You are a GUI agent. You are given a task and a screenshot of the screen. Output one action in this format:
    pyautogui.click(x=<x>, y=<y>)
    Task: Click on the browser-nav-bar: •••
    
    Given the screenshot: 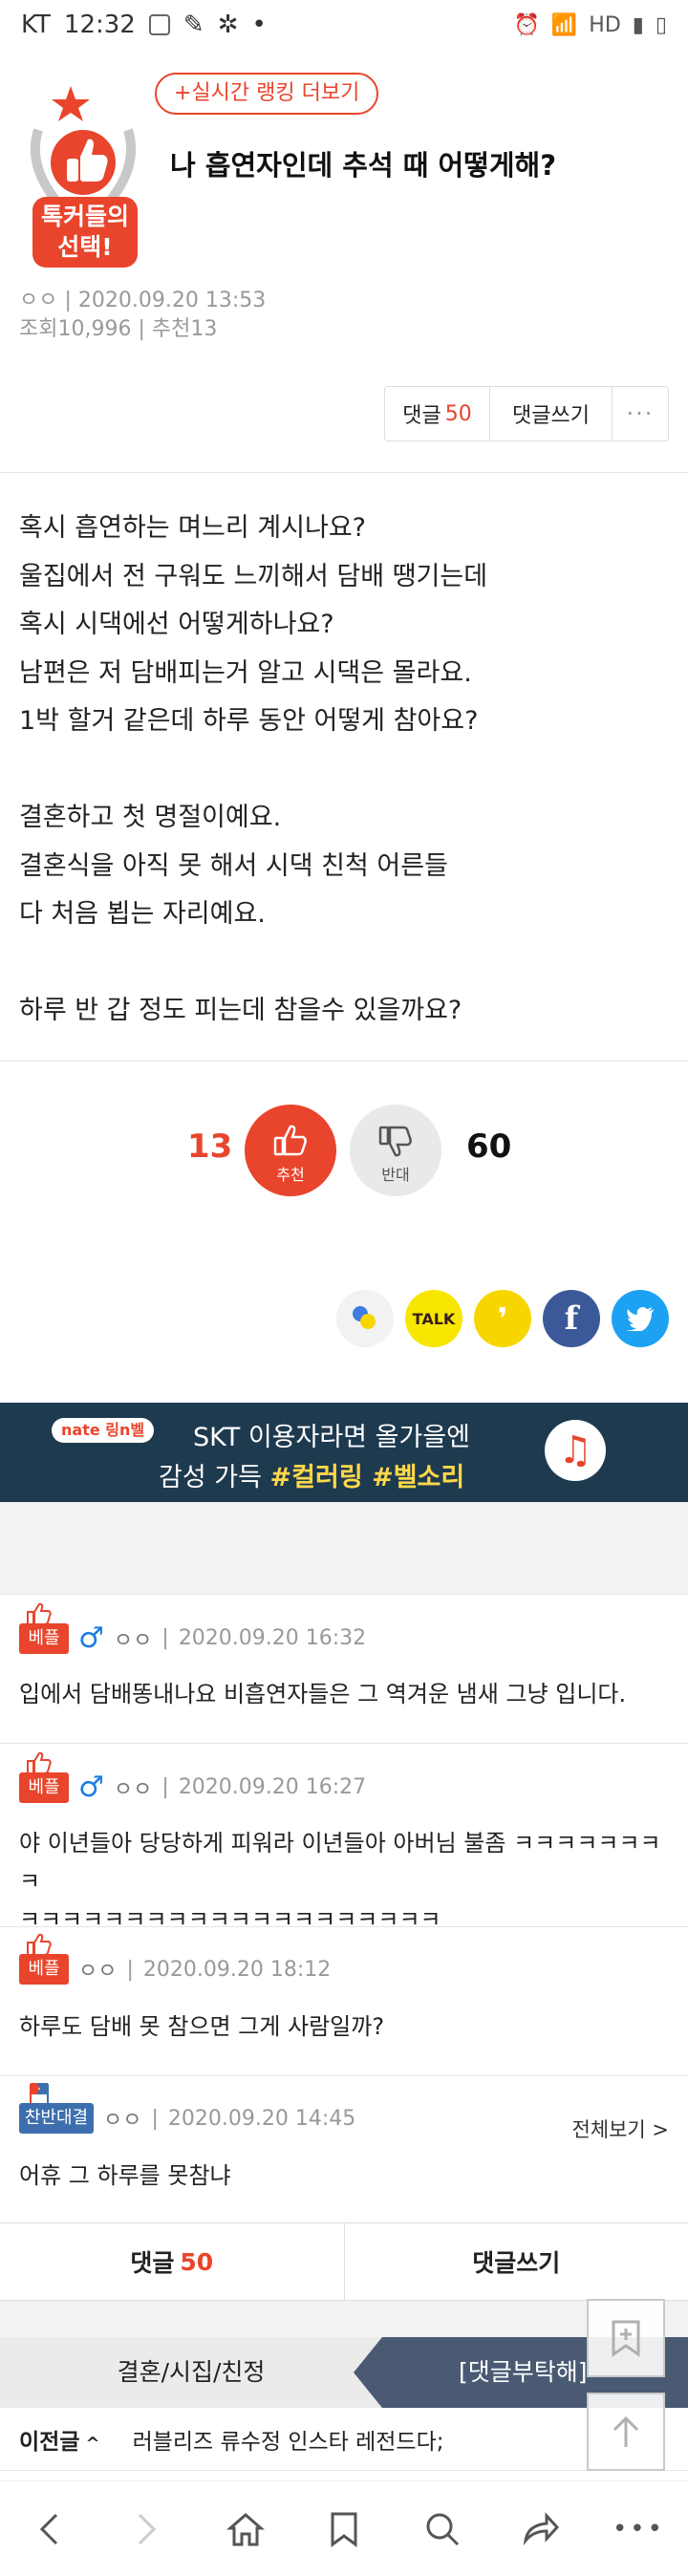 What is the action you would take?
    pyautogui.click(x=344, y=2528)
    